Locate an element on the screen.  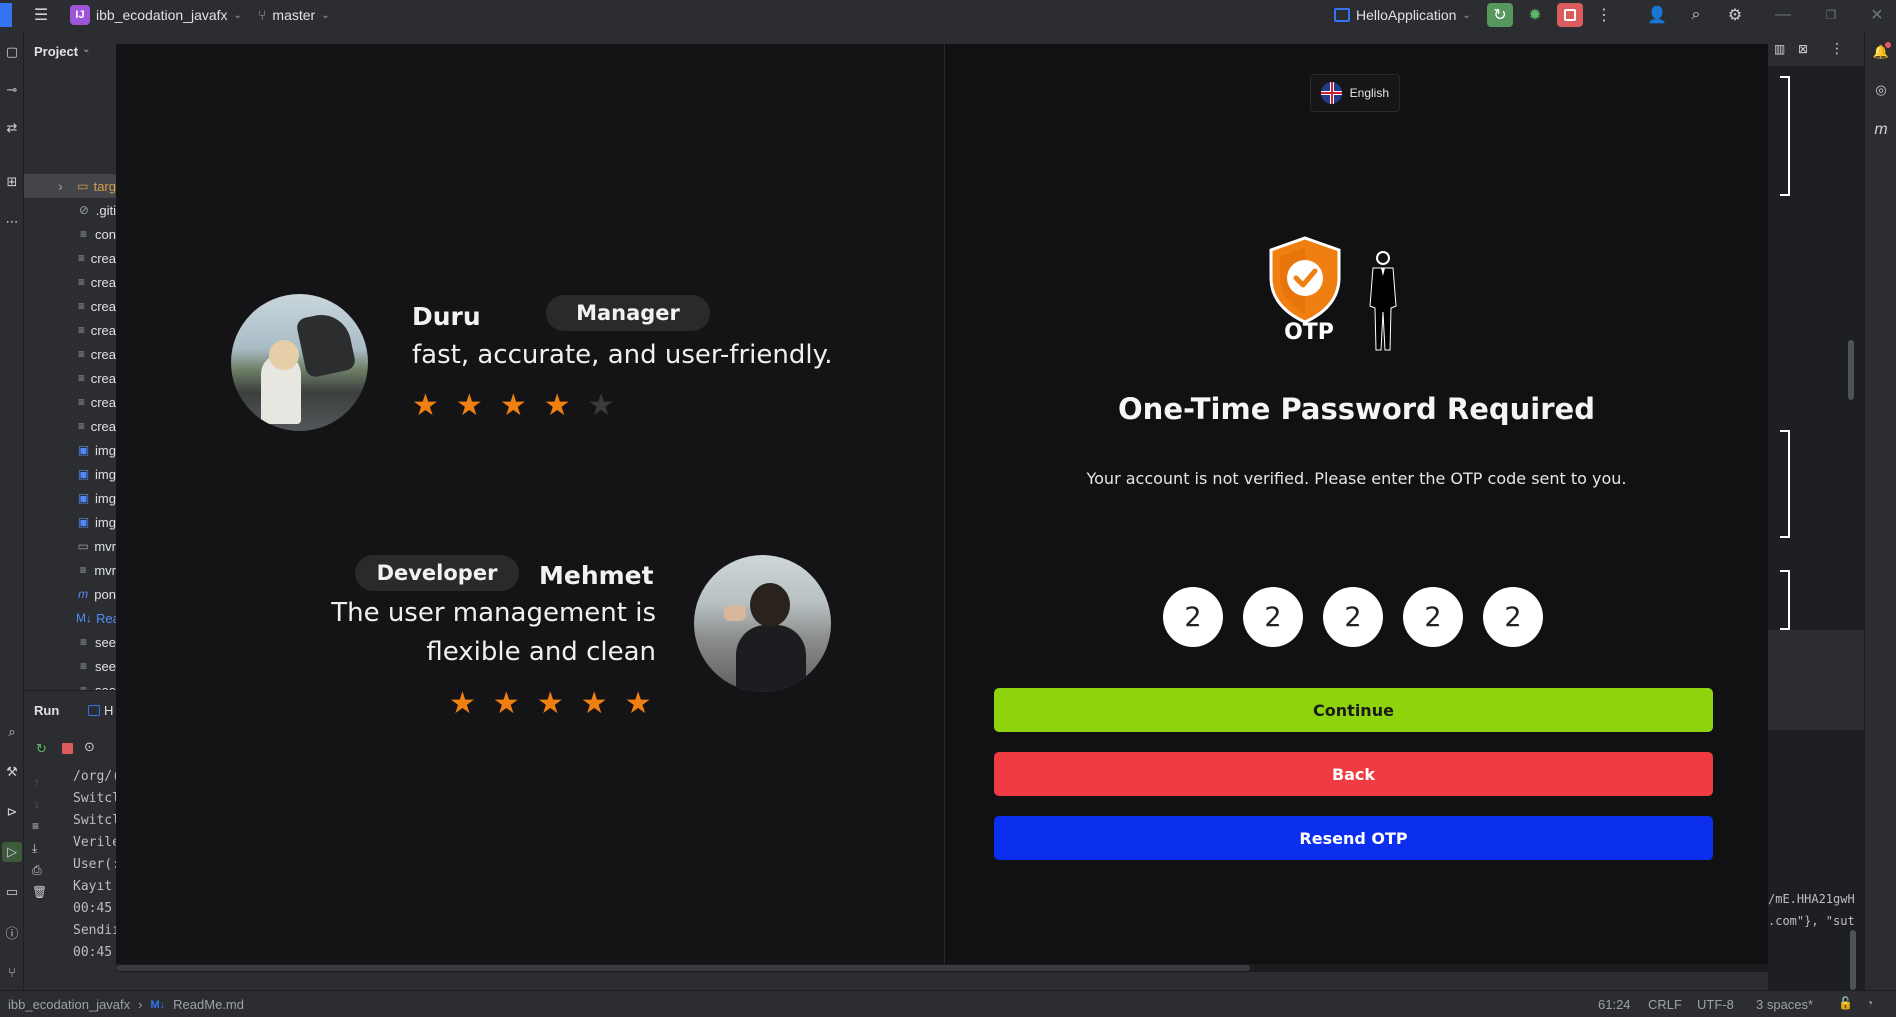
cursor-position: 61:24 is located at coordinates (1614, 1004).